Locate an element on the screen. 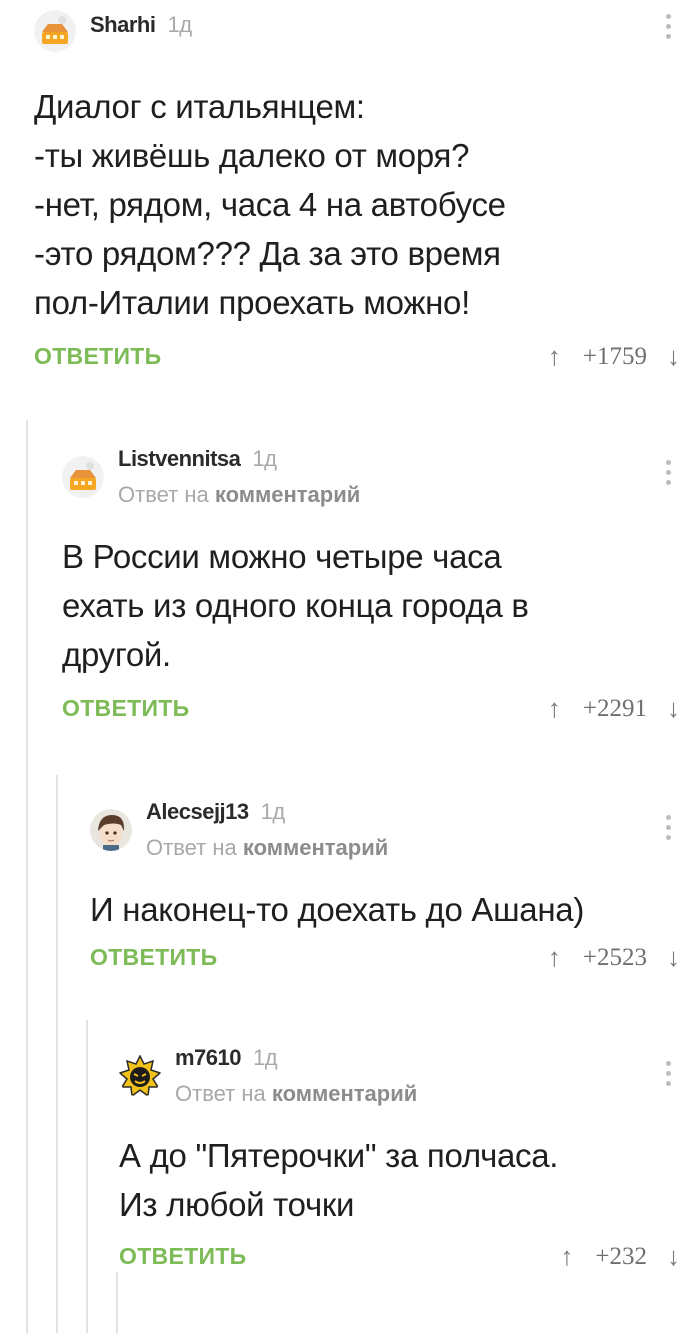  username: Alecsejj13 1д is located at coordinates (215, 812).